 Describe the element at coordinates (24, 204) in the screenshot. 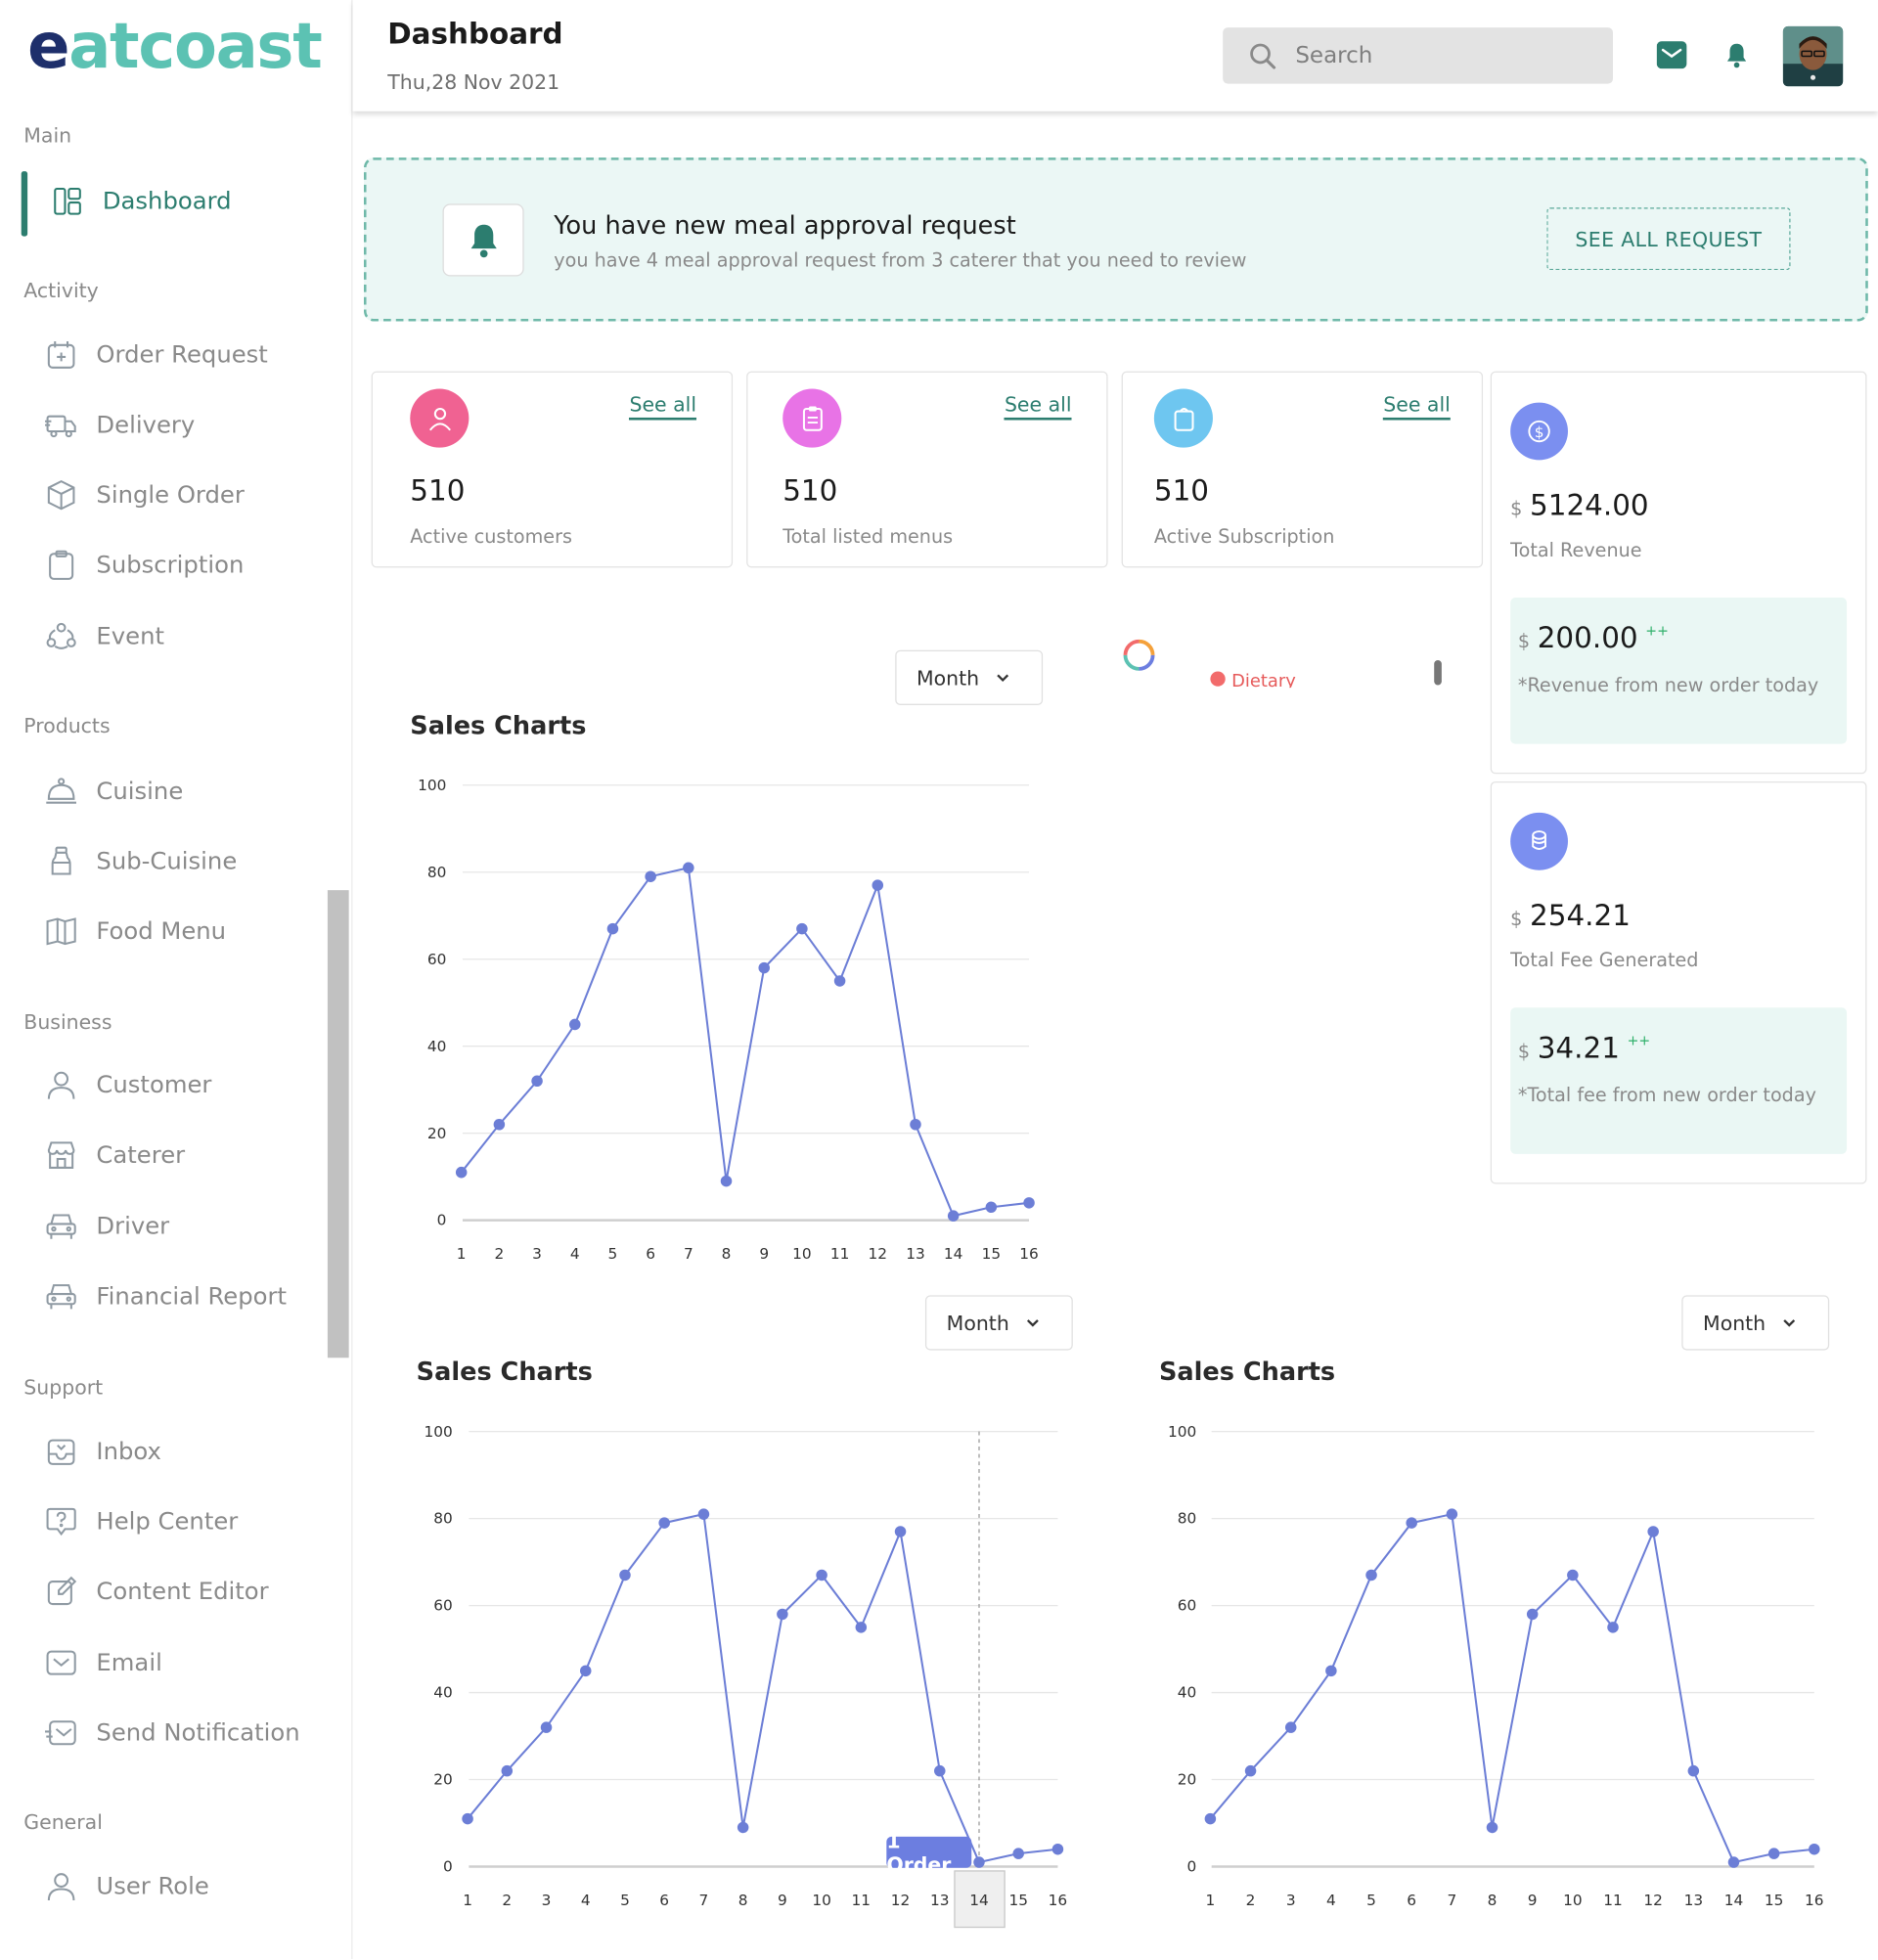

I see `active-indicator` at that location.